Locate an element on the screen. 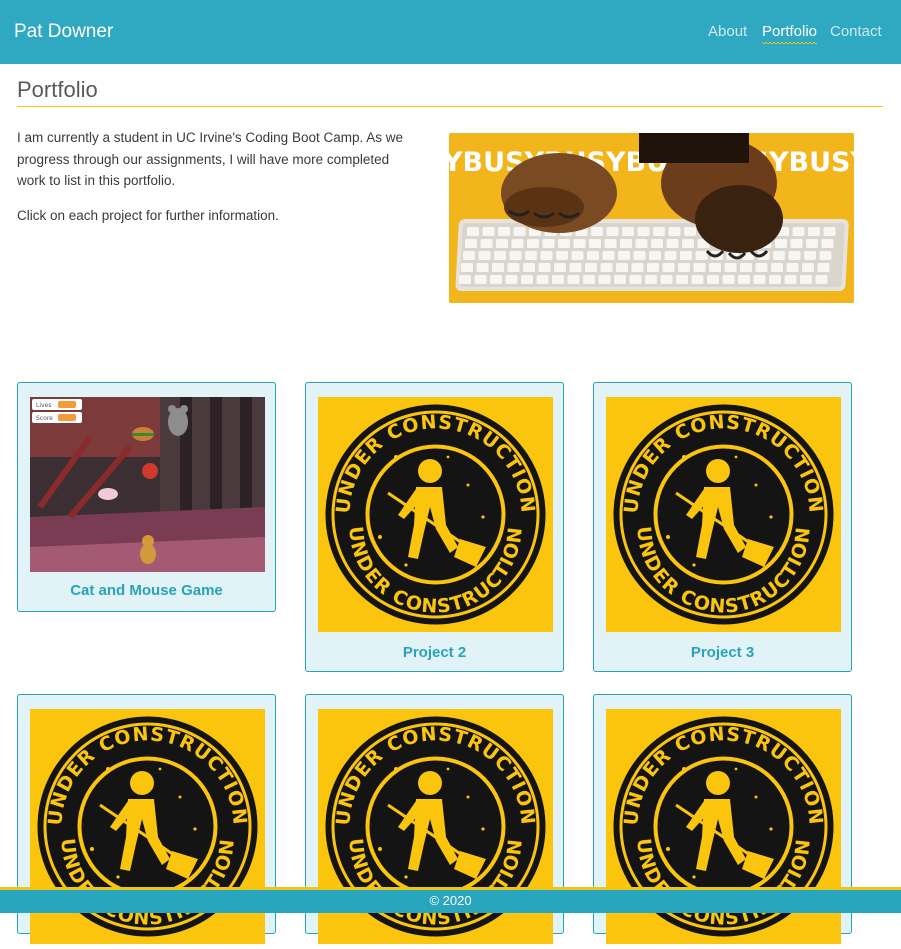  project-card-cat-and-mouse: Lives Score Cat and Mouse Game is located at coordinates (146, 497).